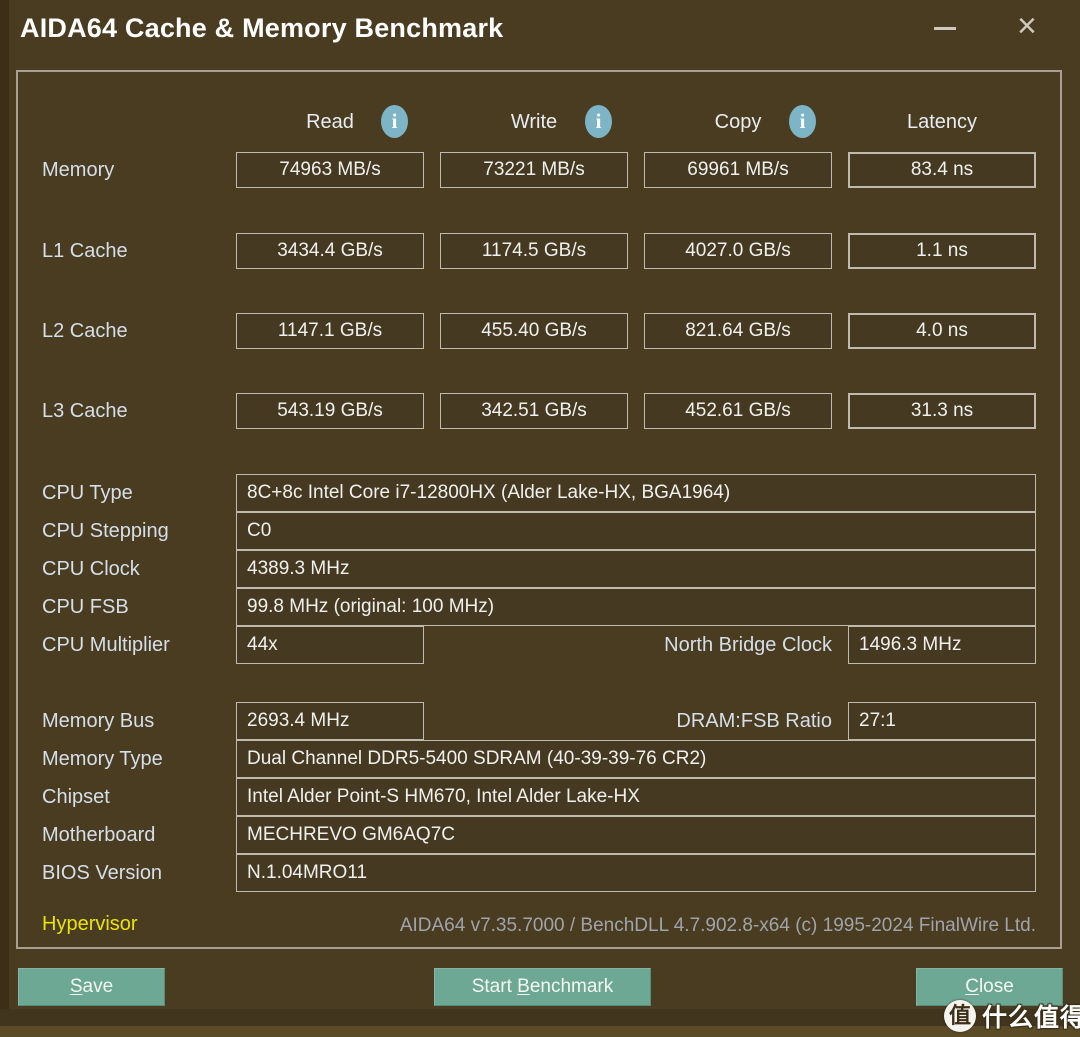  What do you see at coordinates (330, 411) in the screenshot?
I see `l3-read-value: 543.19 GB/s` at bounding box center [330, 411].